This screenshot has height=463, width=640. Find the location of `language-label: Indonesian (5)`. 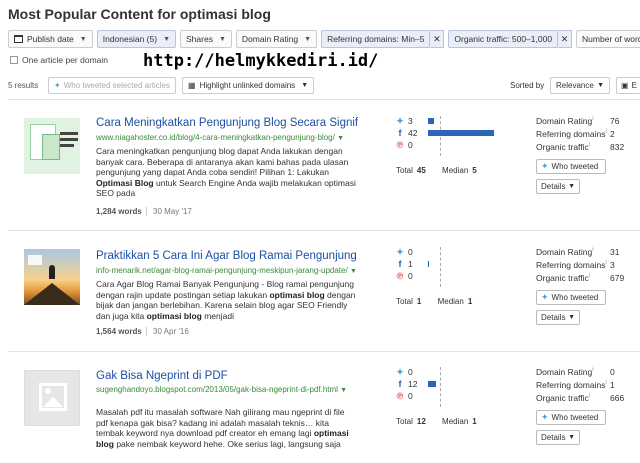

language-label: Indonesian (5) is located at coordinates (130, 39).